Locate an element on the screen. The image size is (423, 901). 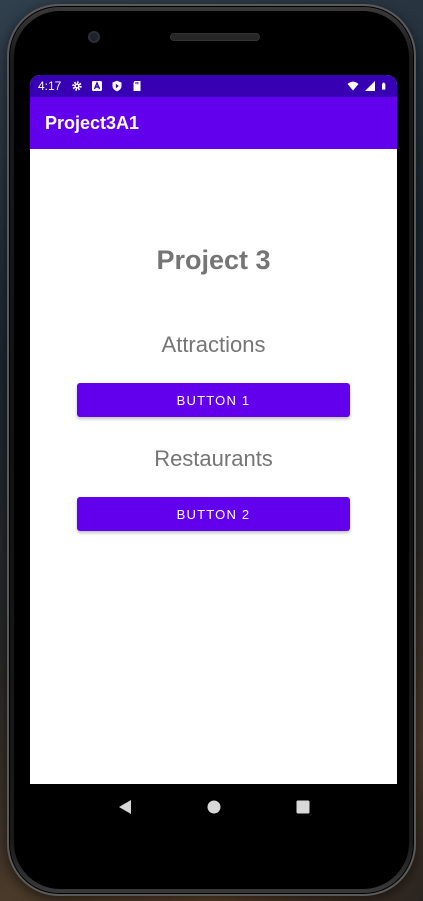
signal-icon is located at coordinates (370, 86).